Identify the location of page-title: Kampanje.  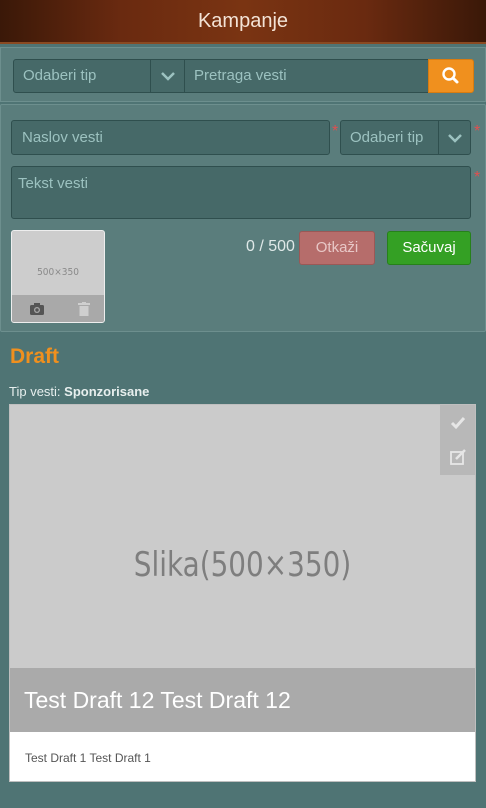
(243, 21).